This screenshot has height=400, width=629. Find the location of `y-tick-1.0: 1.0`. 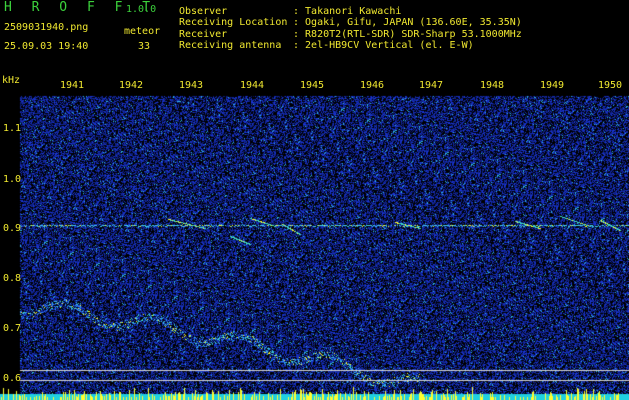

y-tick-1.0: 1.0 is located at coordinates (12, 179).